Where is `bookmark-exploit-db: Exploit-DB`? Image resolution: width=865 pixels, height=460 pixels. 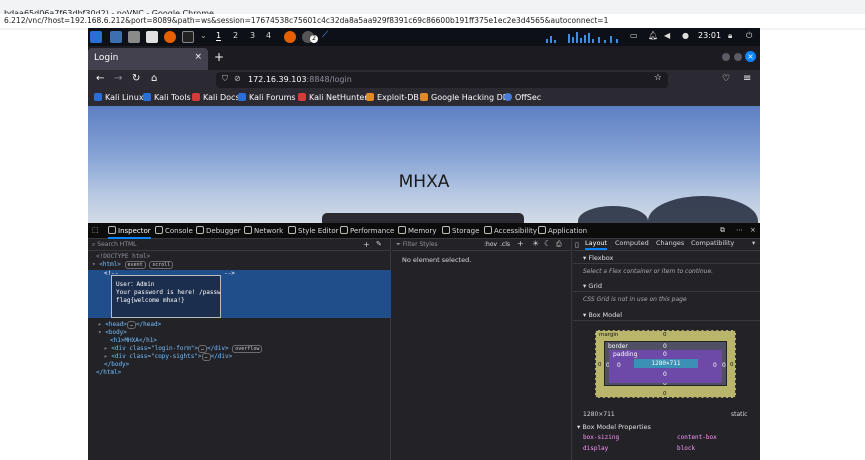
bookmark-exploit-db: Exploit-DB is located at coordinates (392, 97).